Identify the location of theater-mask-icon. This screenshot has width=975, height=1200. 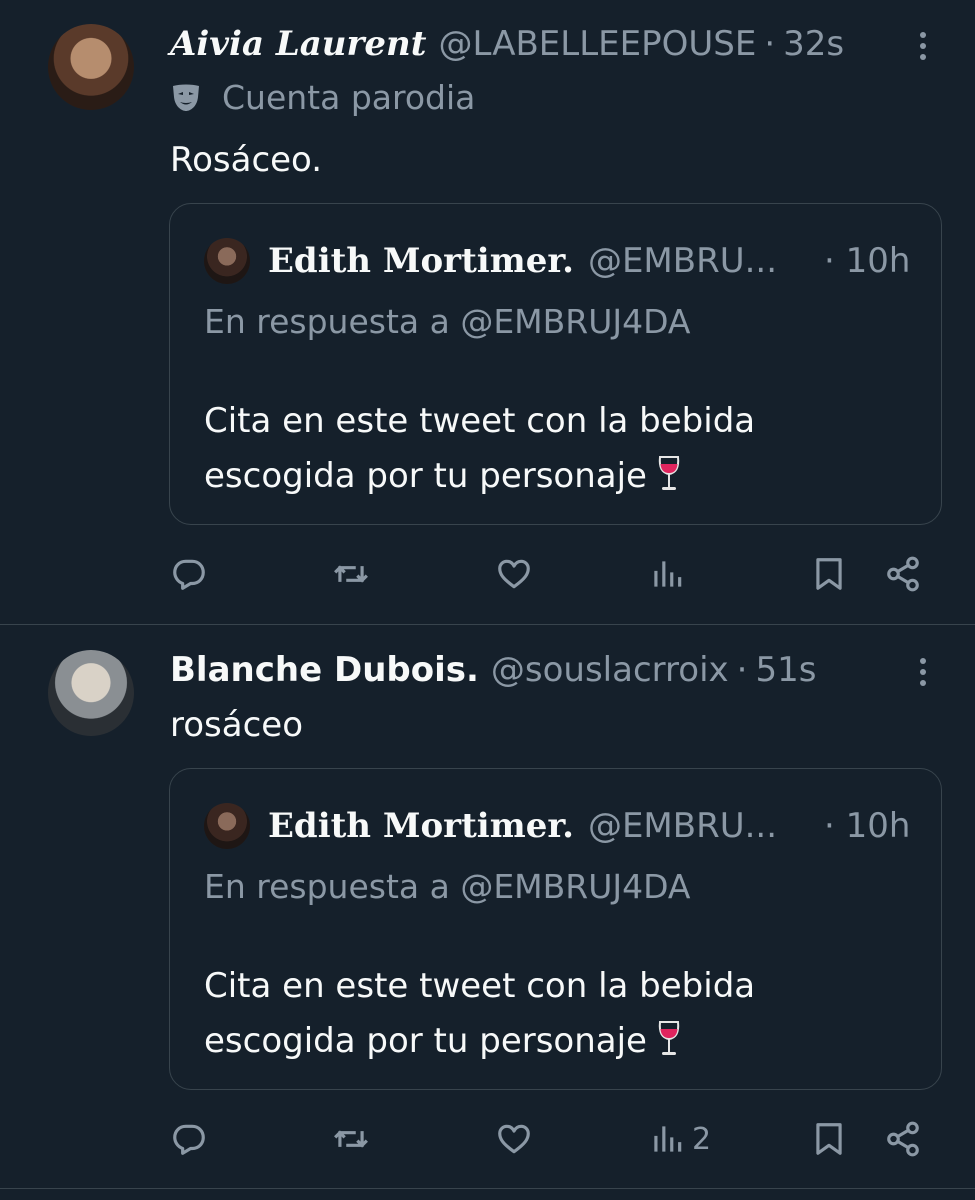
(186, 97).